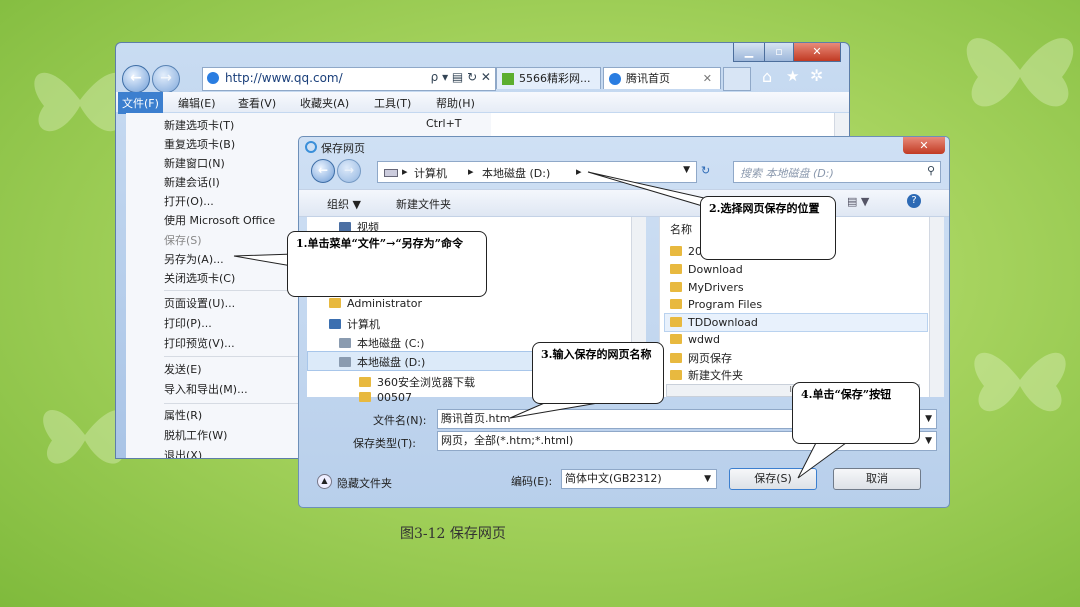 Image resolution: width=1080 pixels, height=607 pixels. Describe the element at coordinates (686, 251) in the screenshot. I see `list-item: 20` at that location.